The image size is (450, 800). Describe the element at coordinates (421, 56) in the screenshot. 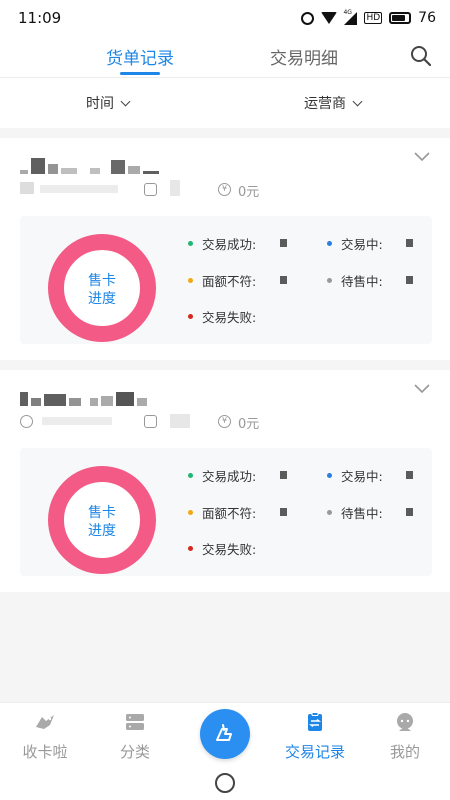

I see `search-icon` at that location.